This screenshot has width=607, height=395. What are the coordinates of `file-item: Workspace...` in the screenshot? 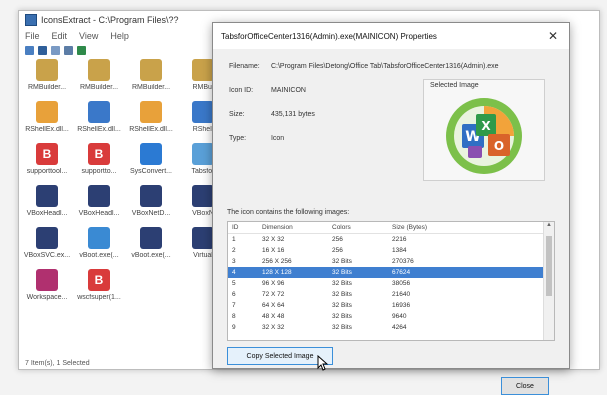 It's located at (47, 285).